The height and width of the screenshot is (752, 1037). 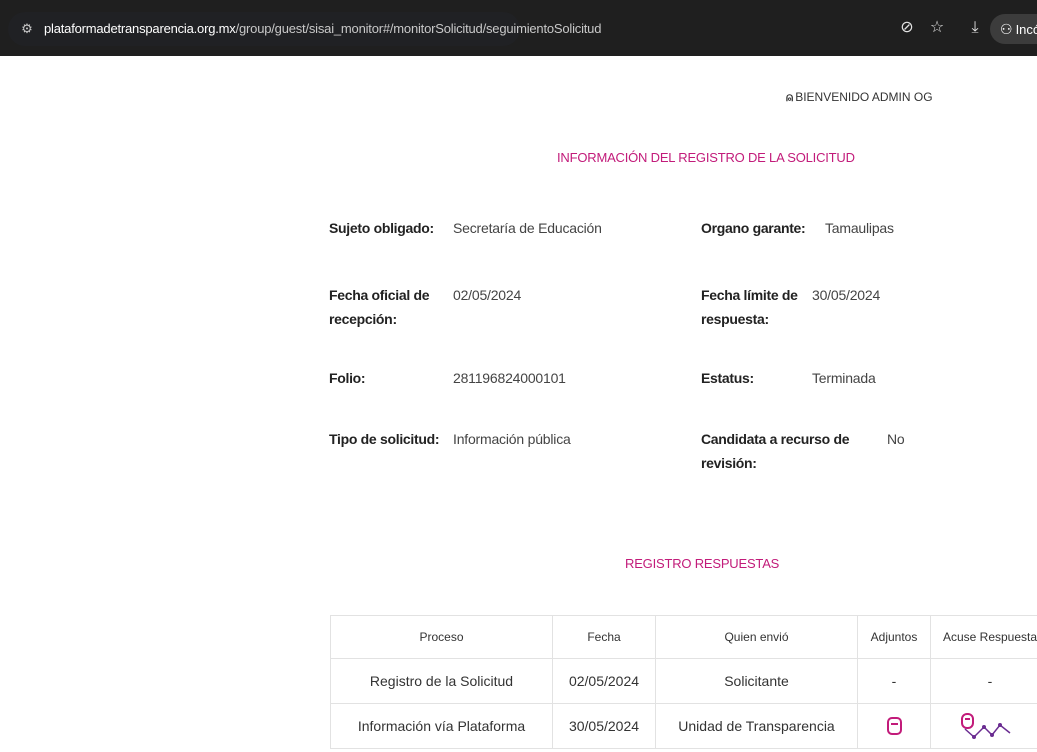 What do you see at coordinates (384, 439) in the screenshot?
I see `tipo-label: Tipo de solicitud:` at bounding box center [384, 439].